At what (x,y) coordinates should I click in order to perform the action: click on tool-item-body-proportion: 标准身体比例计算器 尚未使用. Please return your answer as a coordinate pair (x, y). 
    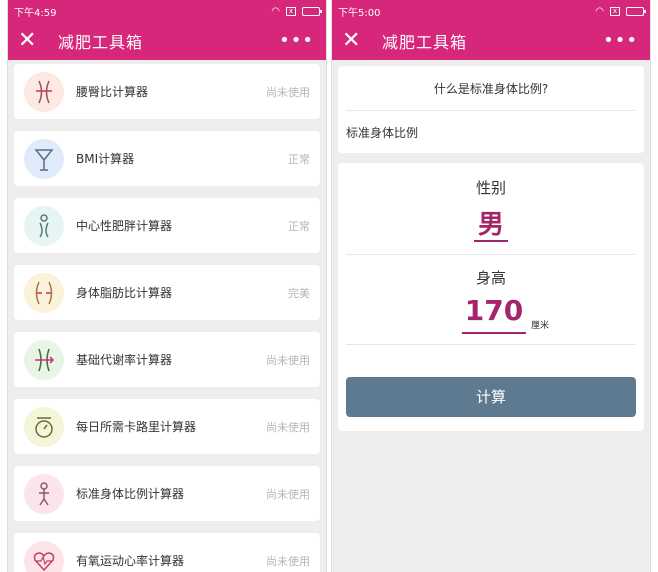
    Looking at the image, I should click on (167, 493).